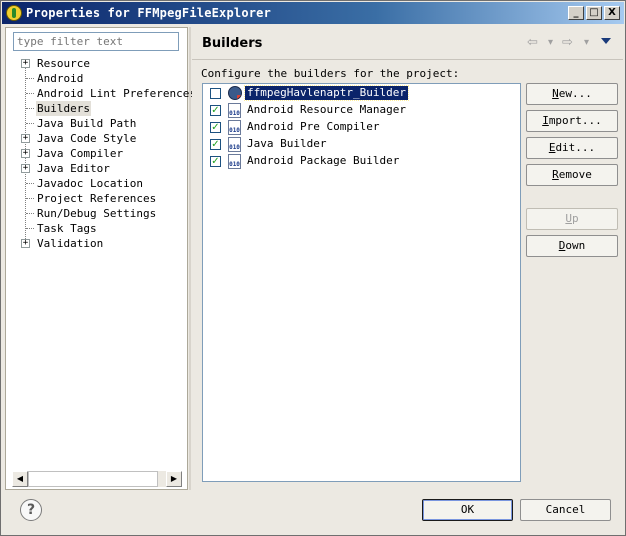 The image size is (626, 536). What do you see at coordinates (215, 93) in the screenshot?
I see `builder-checkbox` at bounding box center [215, 93].